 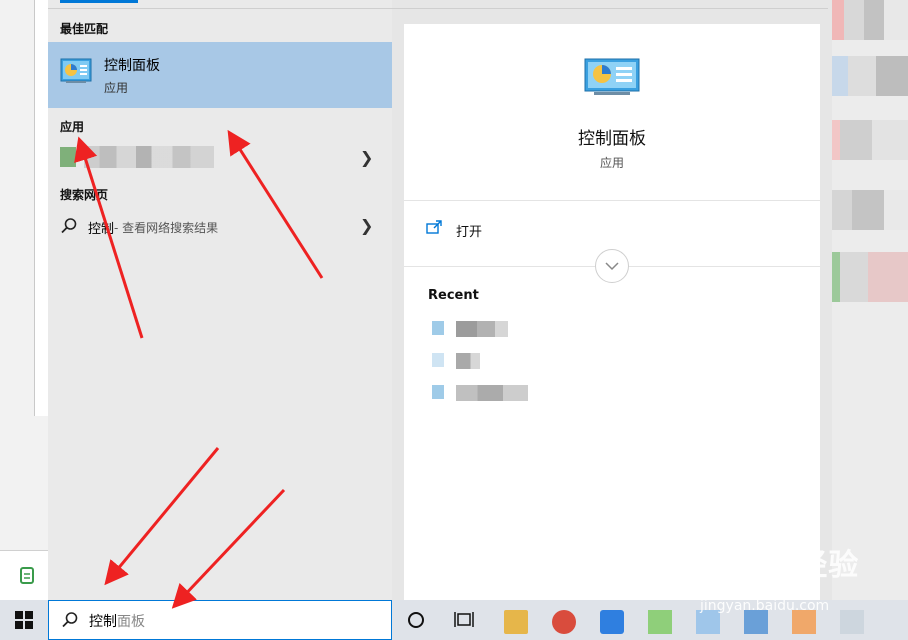 I want to click on web-search-result: 控制 - 查看网络搜索结果 ❯, so click(x=220, y=226).